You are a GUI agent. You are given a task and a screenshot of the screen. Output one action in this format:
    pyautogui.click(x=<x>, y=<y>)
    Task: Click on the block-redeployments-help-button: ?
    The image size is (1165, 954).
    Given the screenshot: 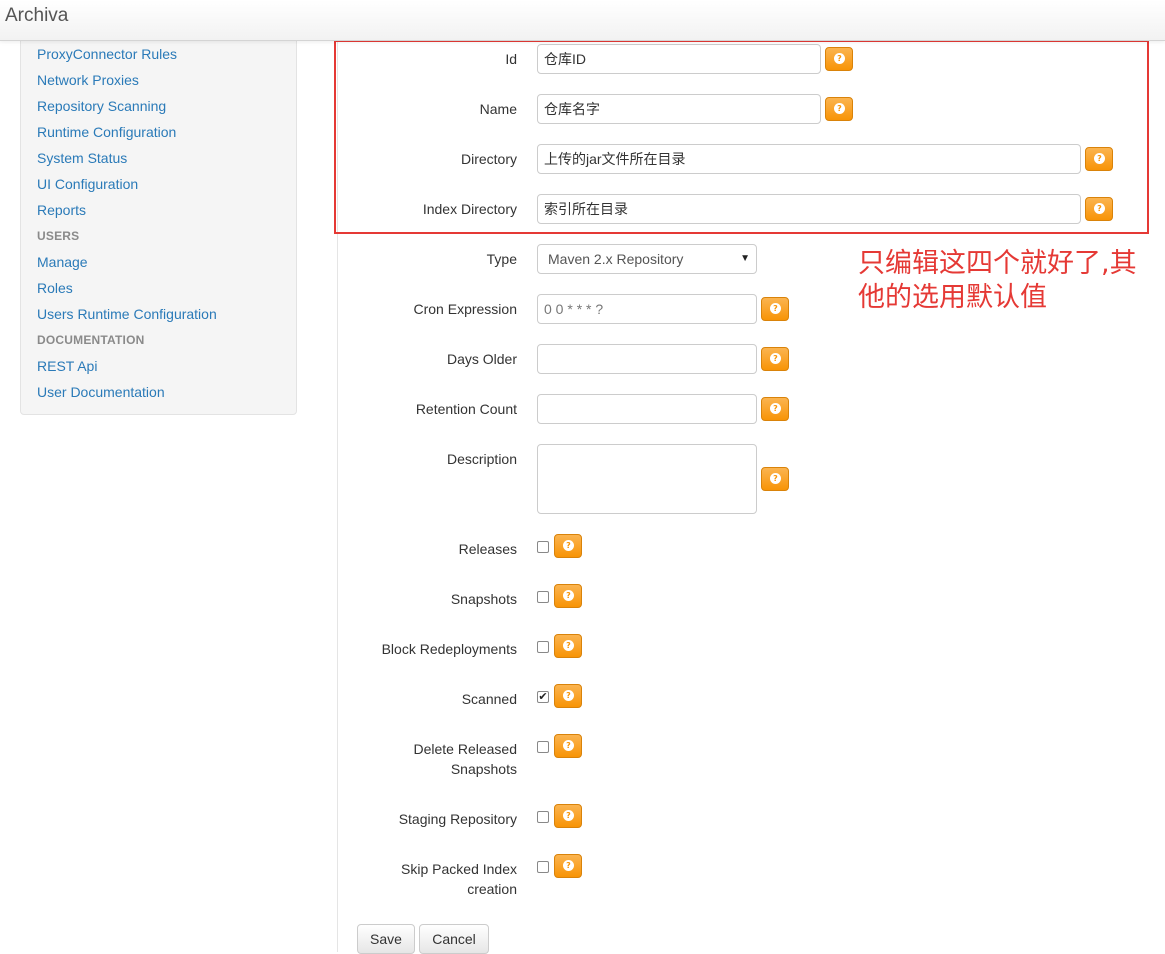 What is the action you would take?
    pyautogui.click(x=568, y=646)
    